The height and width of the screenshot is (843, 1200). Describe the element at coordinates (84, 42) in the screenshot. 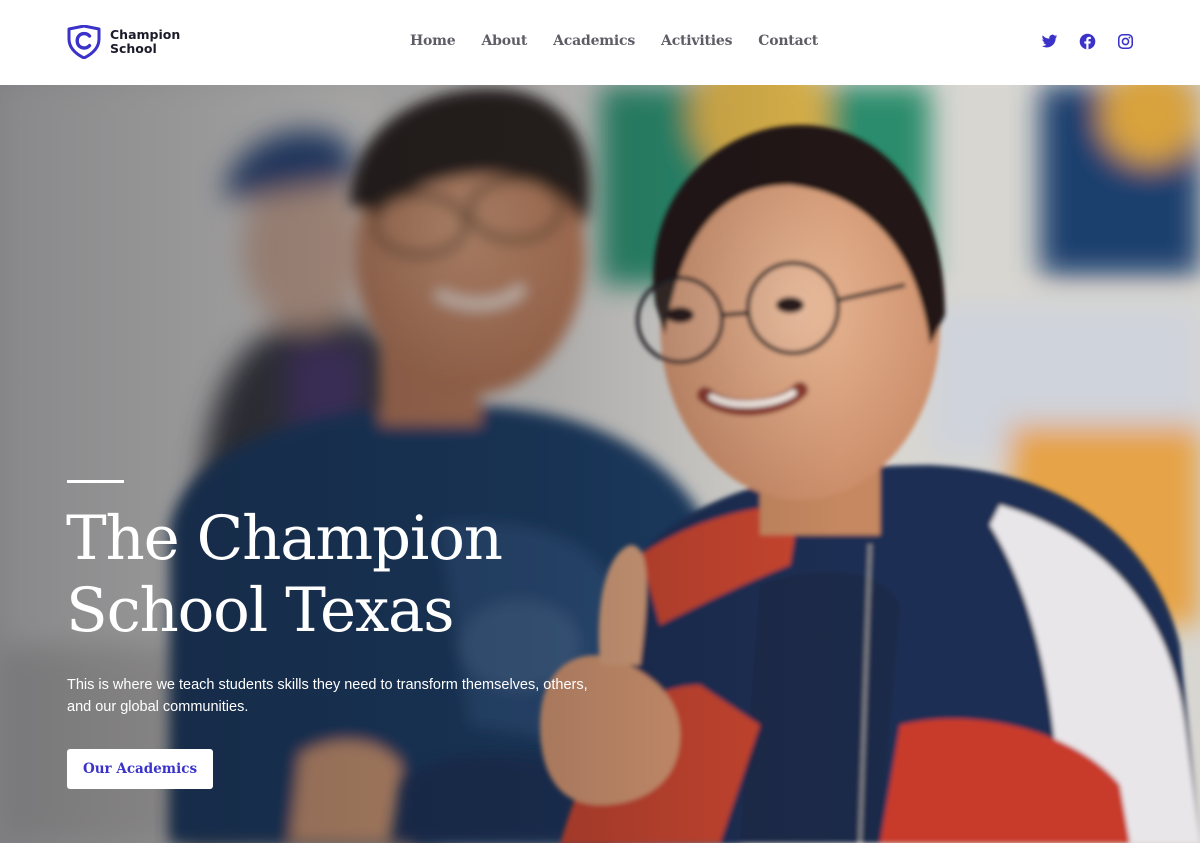

I see `shield-logo-icon` at that location.